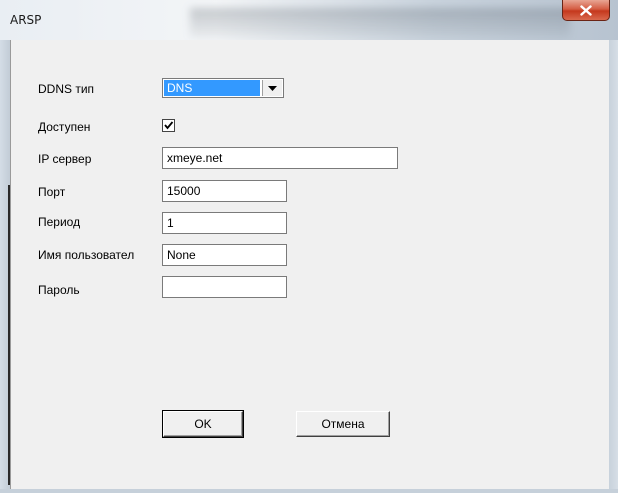 This screenshot has height=493, width=618. What do you see at coordinates (224, 287) in the screenshot?
I see `password-input` at bounding box center [224, 287].